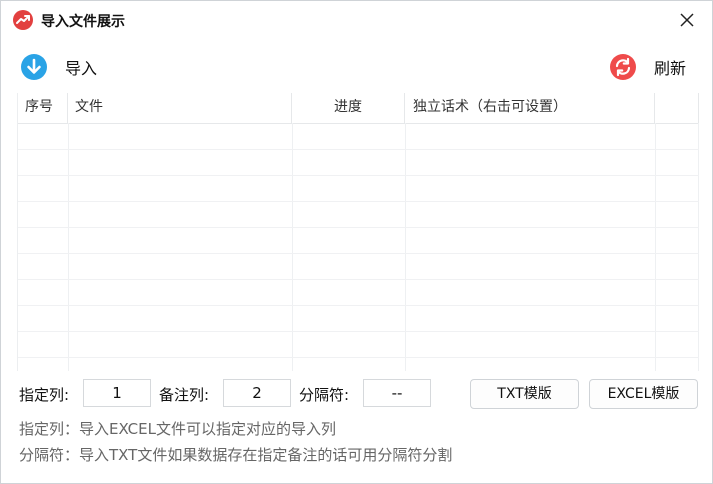 This screenshot has height=484, width=713. Describe the element at coordinates (44, 395) in the screenshot. I see `column-label: 指定列:` at that location.